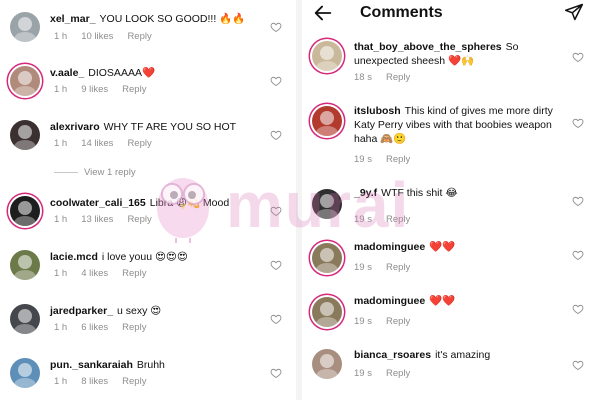  I want to click on comment-likes: 4 likes, so click(94, 273).